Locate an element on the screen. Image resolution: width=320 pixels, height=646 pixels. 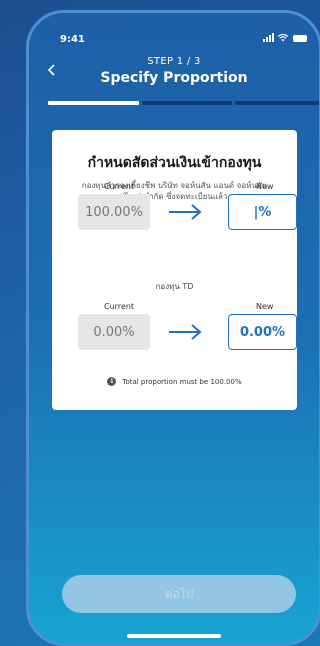
fund2-new-input: 0.00% is located at coordinates (262, 332).